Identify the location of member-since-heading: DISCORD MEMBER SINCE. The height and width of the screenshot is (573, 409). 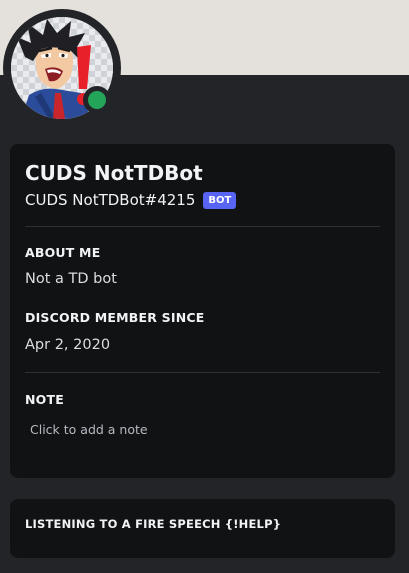
(115, 317).